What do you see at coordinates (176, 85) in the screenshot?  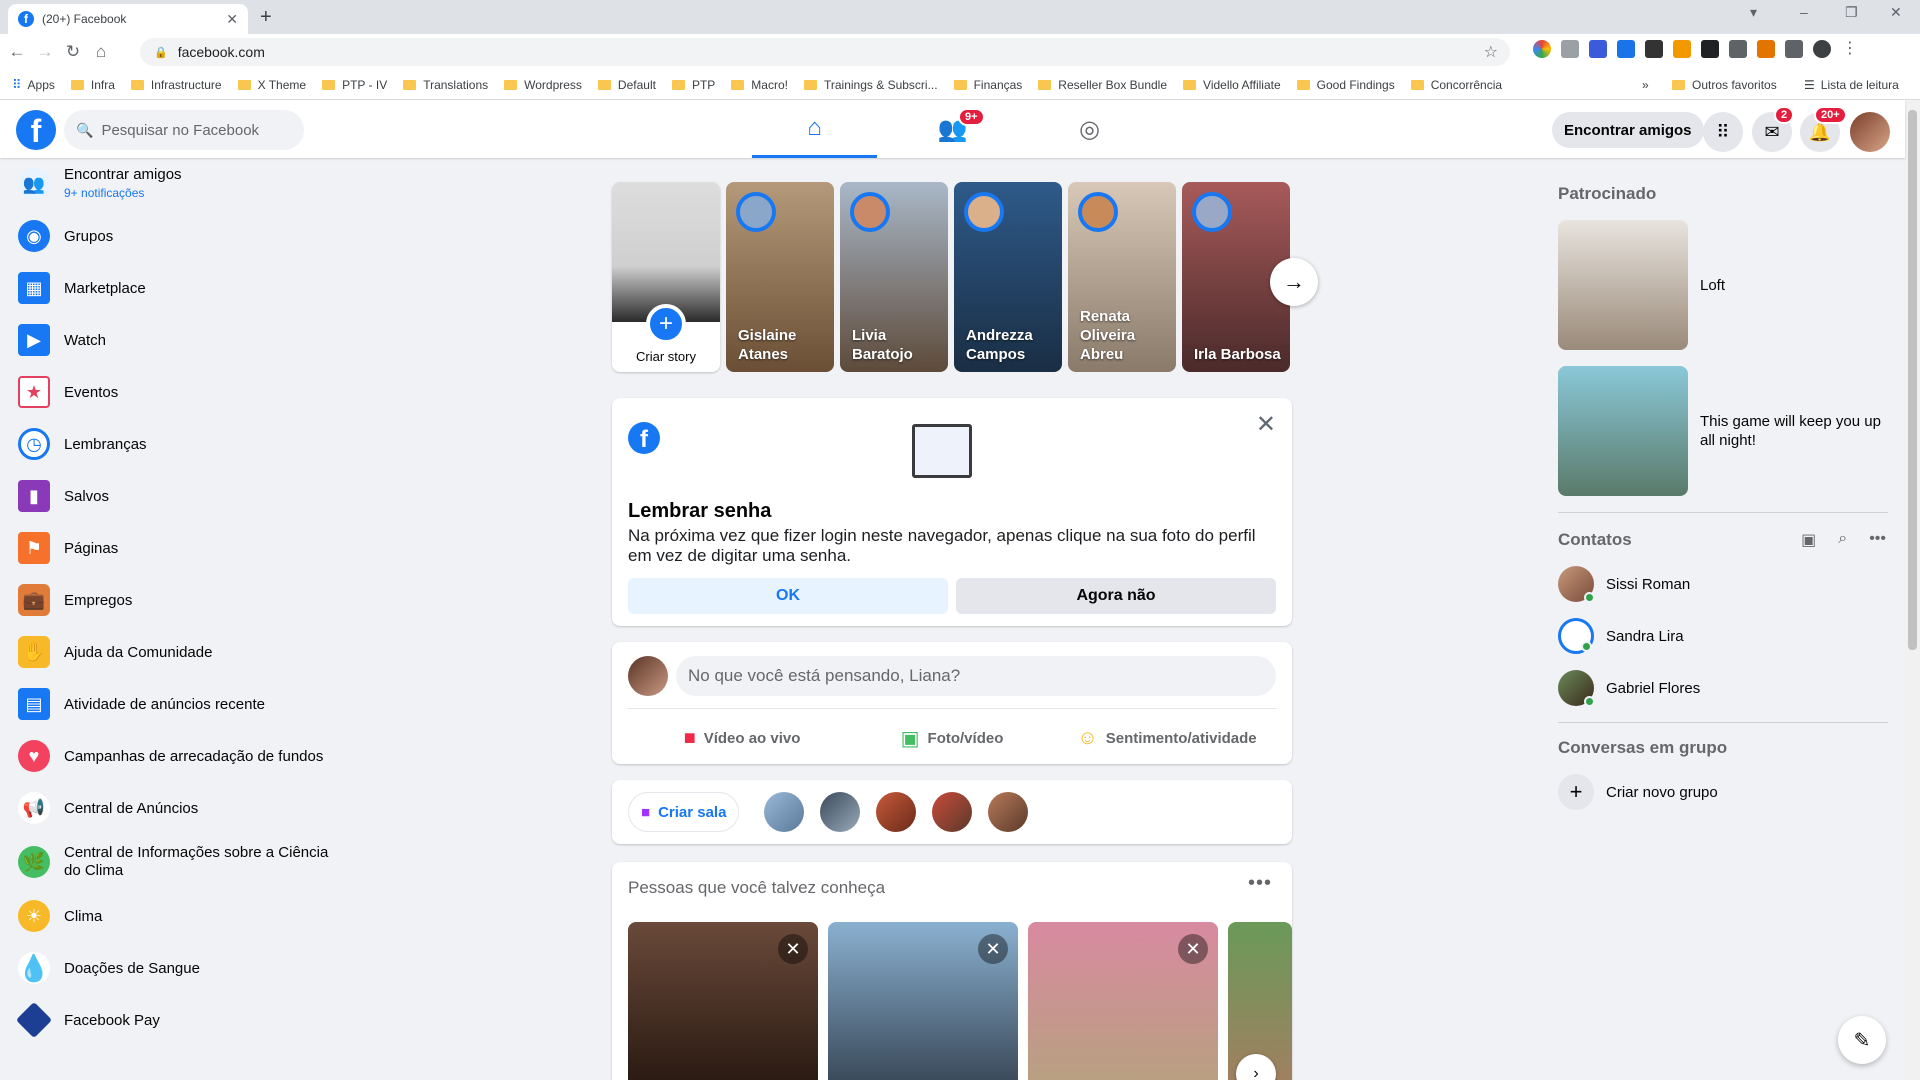 I see `bookmark-folder: Infrastructure` at bounding box center [176, 85].